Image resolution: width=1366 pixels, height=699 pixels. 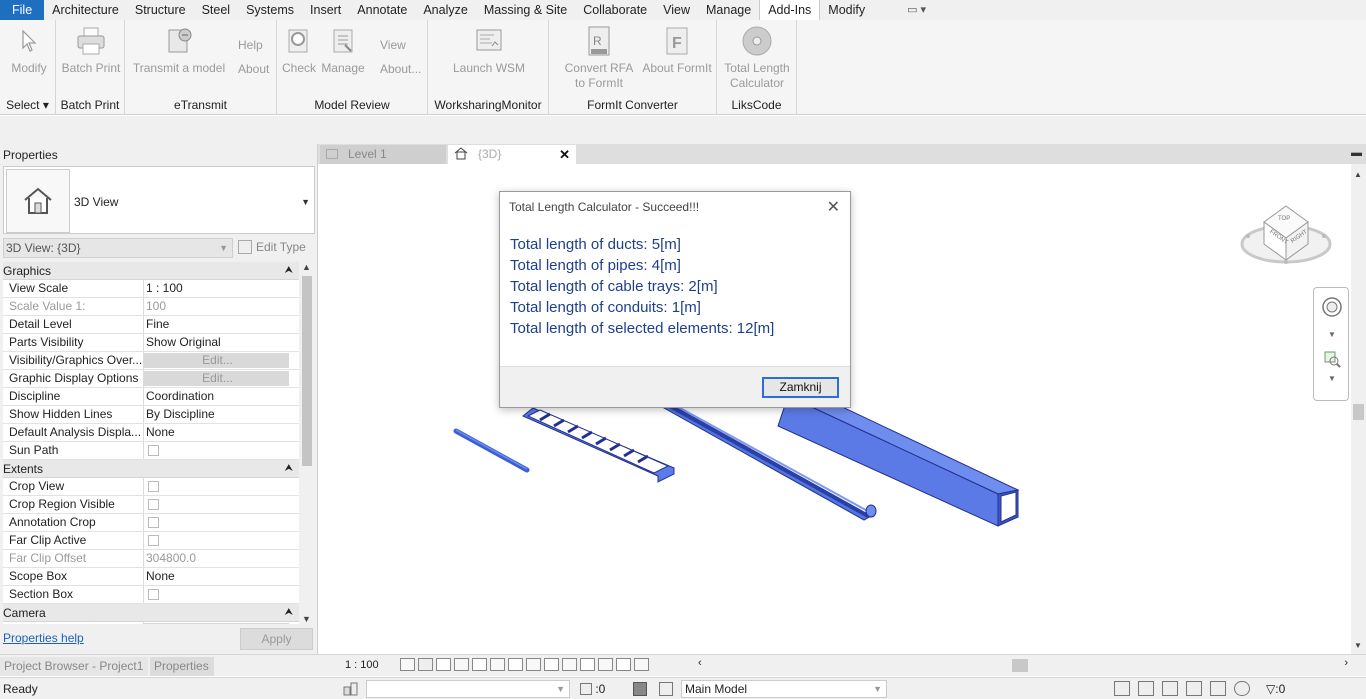 What do you see at coordinates (393, 45) in the screenshot?
I see `model-review-view-button: View` at bounding box center [393, 45].